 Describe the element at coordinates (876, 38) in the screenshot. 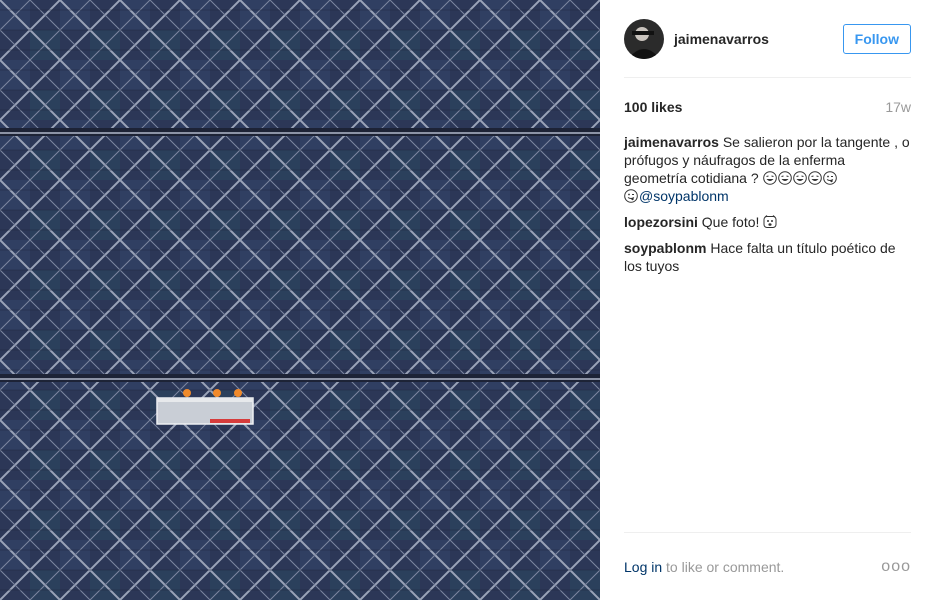

I see `follow-button: Follow` at that location.